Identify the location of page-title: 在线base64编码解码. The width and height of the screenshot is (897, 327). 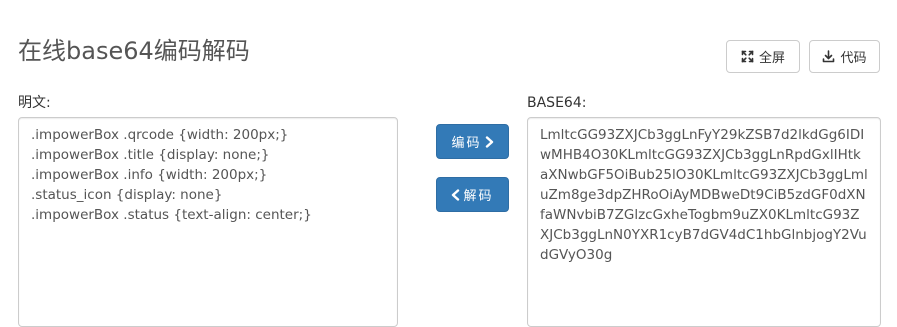
(134, 51).